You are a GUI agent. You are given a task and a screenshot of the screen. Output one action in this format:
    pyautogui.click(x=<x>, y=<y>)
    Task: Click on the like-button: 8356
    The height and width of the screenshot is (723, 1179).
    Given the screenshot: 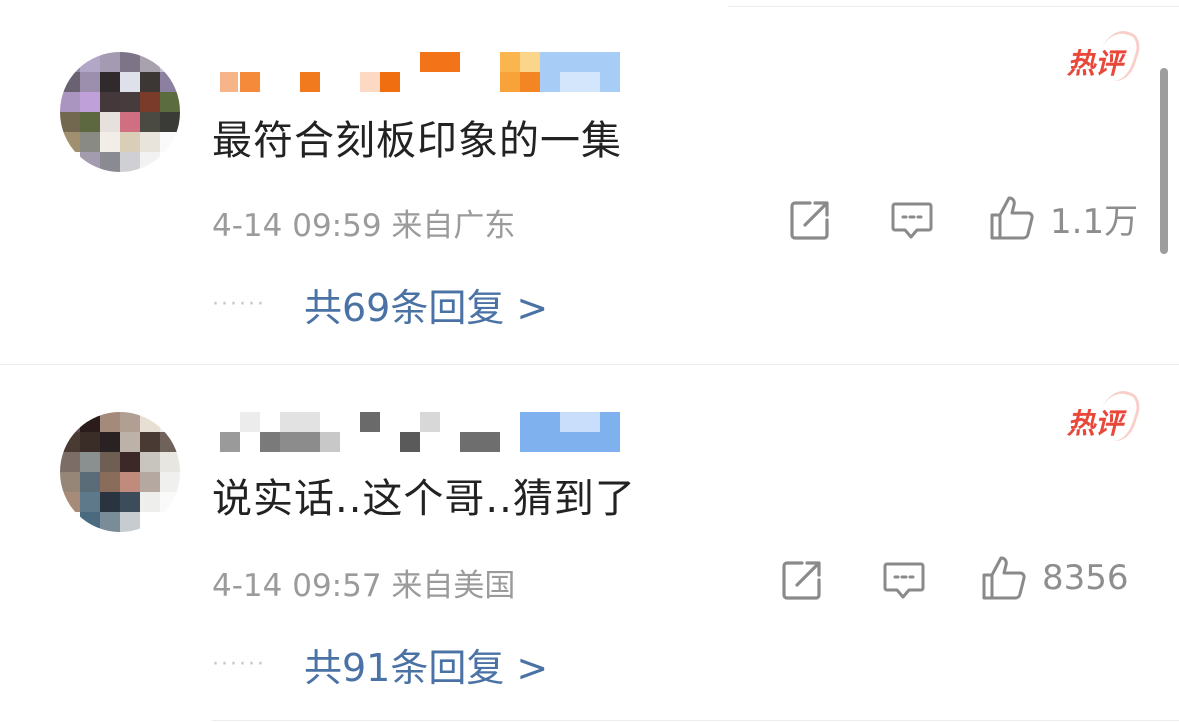 What is the action you would take?
    pyautogui.click(x=1054, y=578)
    